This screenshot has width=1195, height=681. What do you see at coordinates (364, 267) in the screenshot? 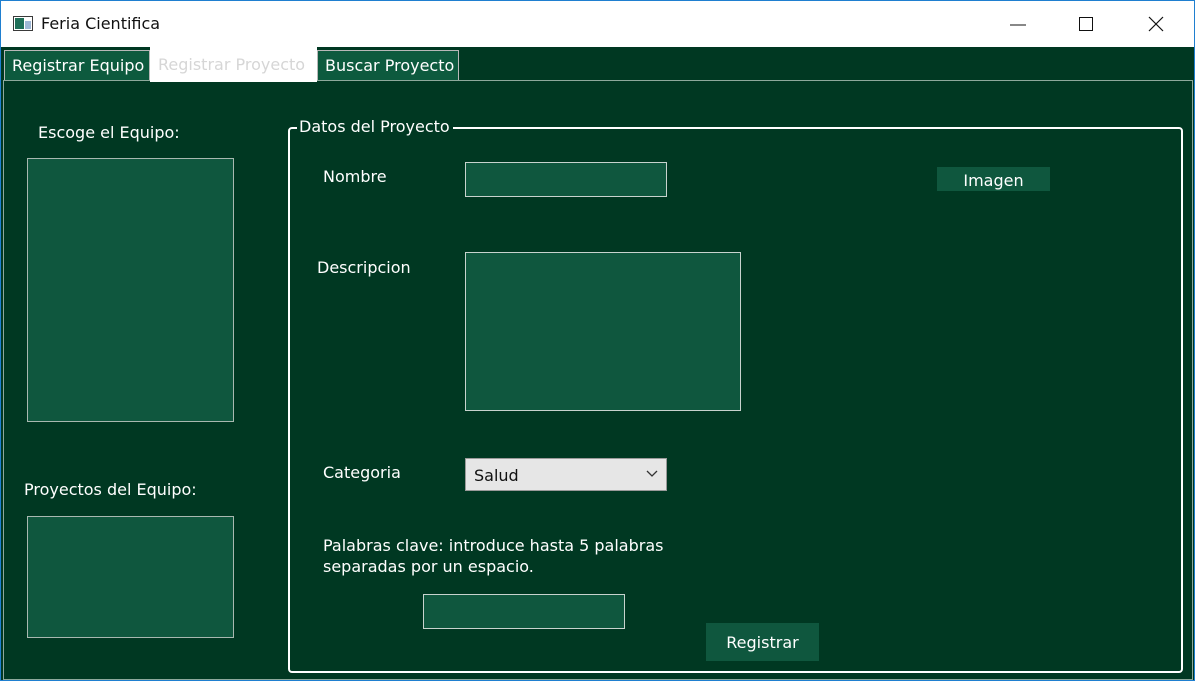
I see `description-label: Descripcion` at bounding box center [364, 267].